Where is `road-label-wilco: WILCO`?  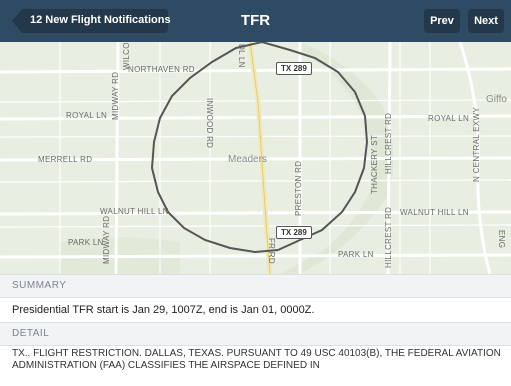
road-label-wilco: WILCO is located at coordinates (126, 56).